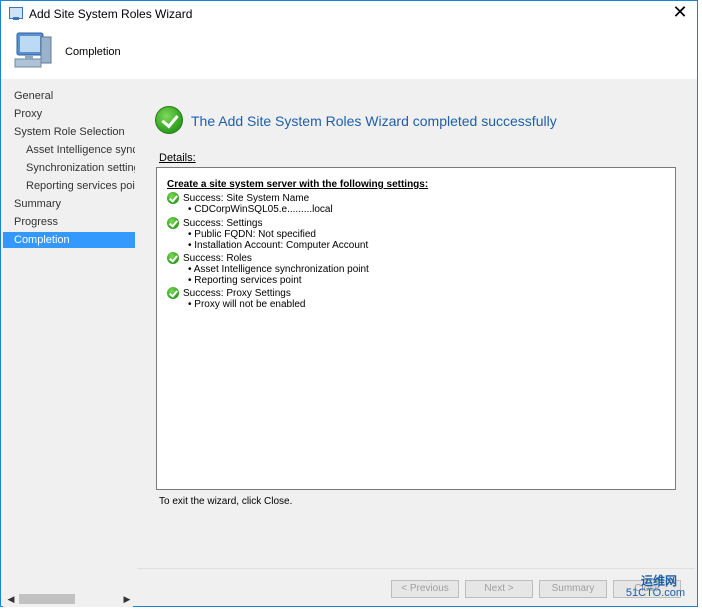 This screenshot has width=702, height=611. I want to click on details-label-text: Details:, so click(177, 158).